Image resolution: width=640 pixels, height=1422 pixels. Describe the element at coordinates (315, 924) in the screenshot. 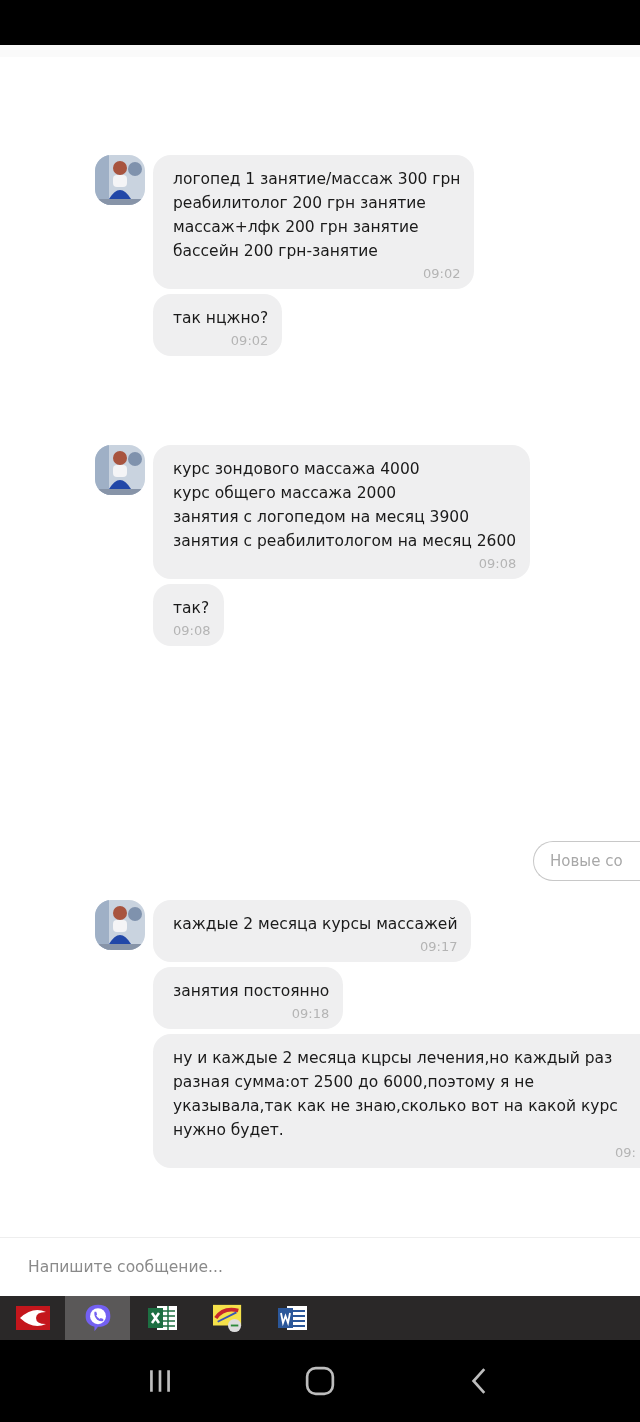

I see `message-text: каждые 2 месяца курсы массажей` at that location.